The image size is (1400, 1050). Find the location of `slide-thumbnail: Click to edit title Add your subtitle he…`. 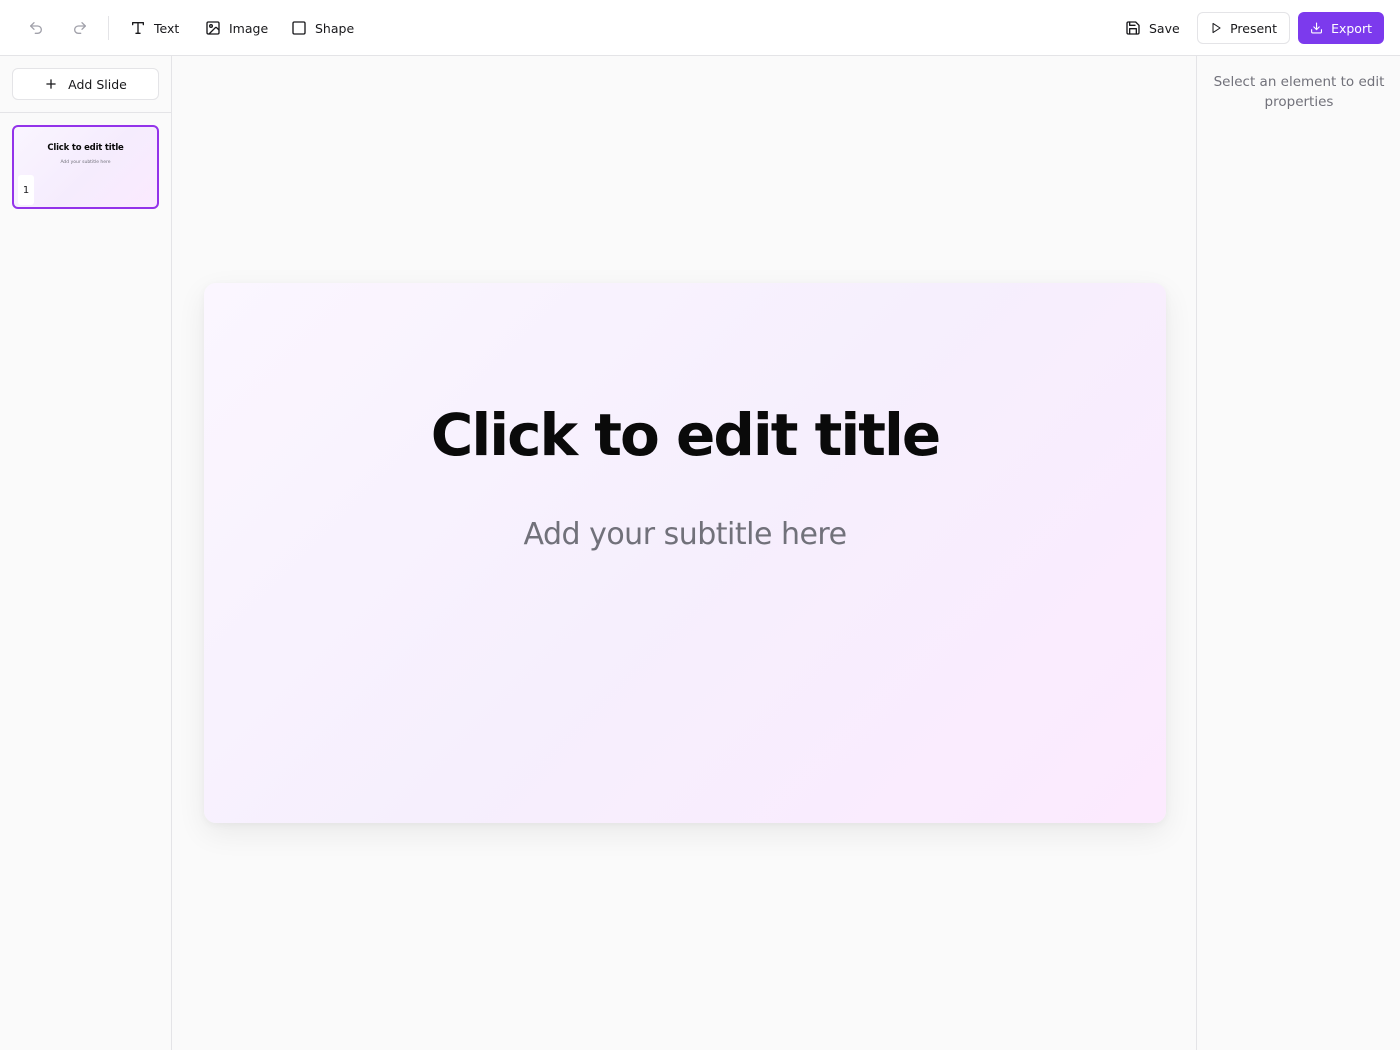

slide-thumbnail: Click to edit title Add your subtitle he… is located at coordinates (85, 167).